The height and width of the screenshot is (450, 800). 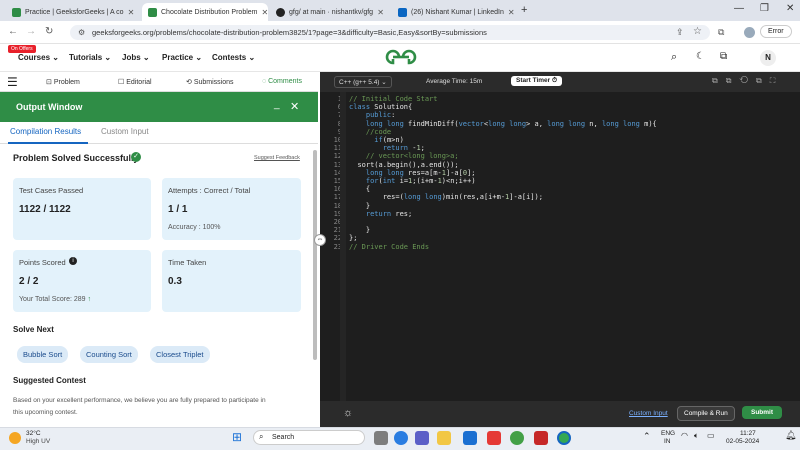 What do you see at coordinates (524, 10) in the screenshot?
I see `new-tab-icon: +` at bounding box center [524, 10].